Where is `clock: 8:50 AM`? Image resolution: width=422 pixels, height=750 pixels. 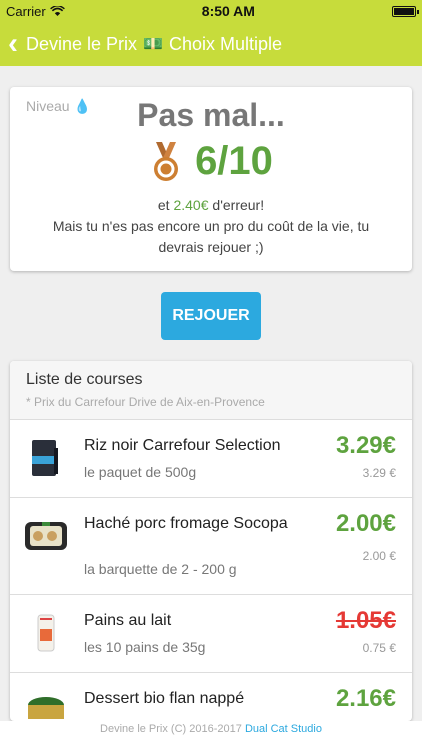 clock: 8:50 AM is located at coordinates (228, 11).